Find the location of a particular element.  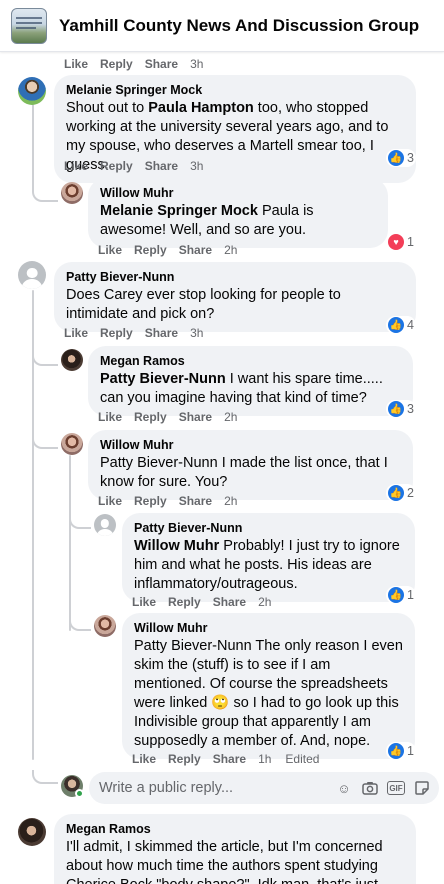

reply-composer: ☺ GIF is located at coordinates (264, 788).